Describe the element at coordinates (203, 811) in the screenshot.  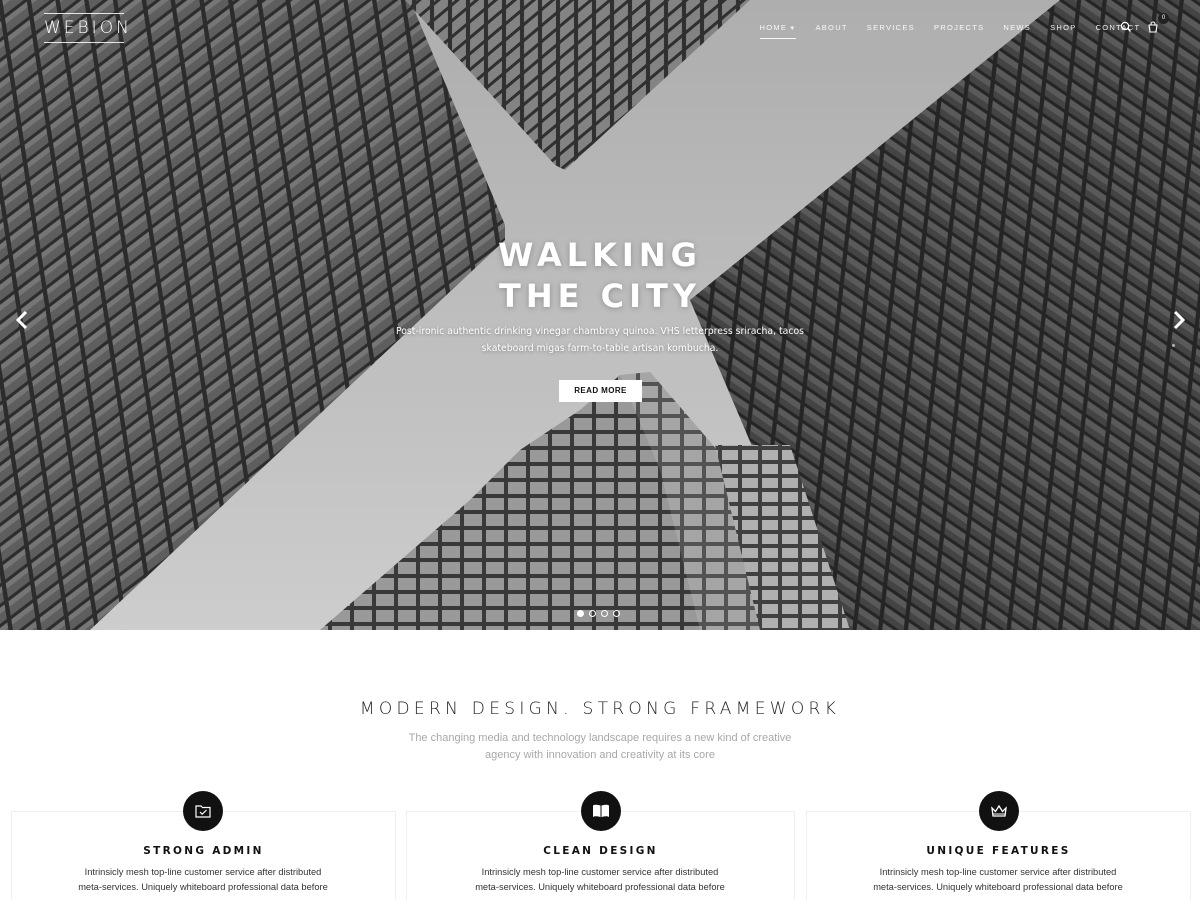
I see `folder-check-icon` at that location.